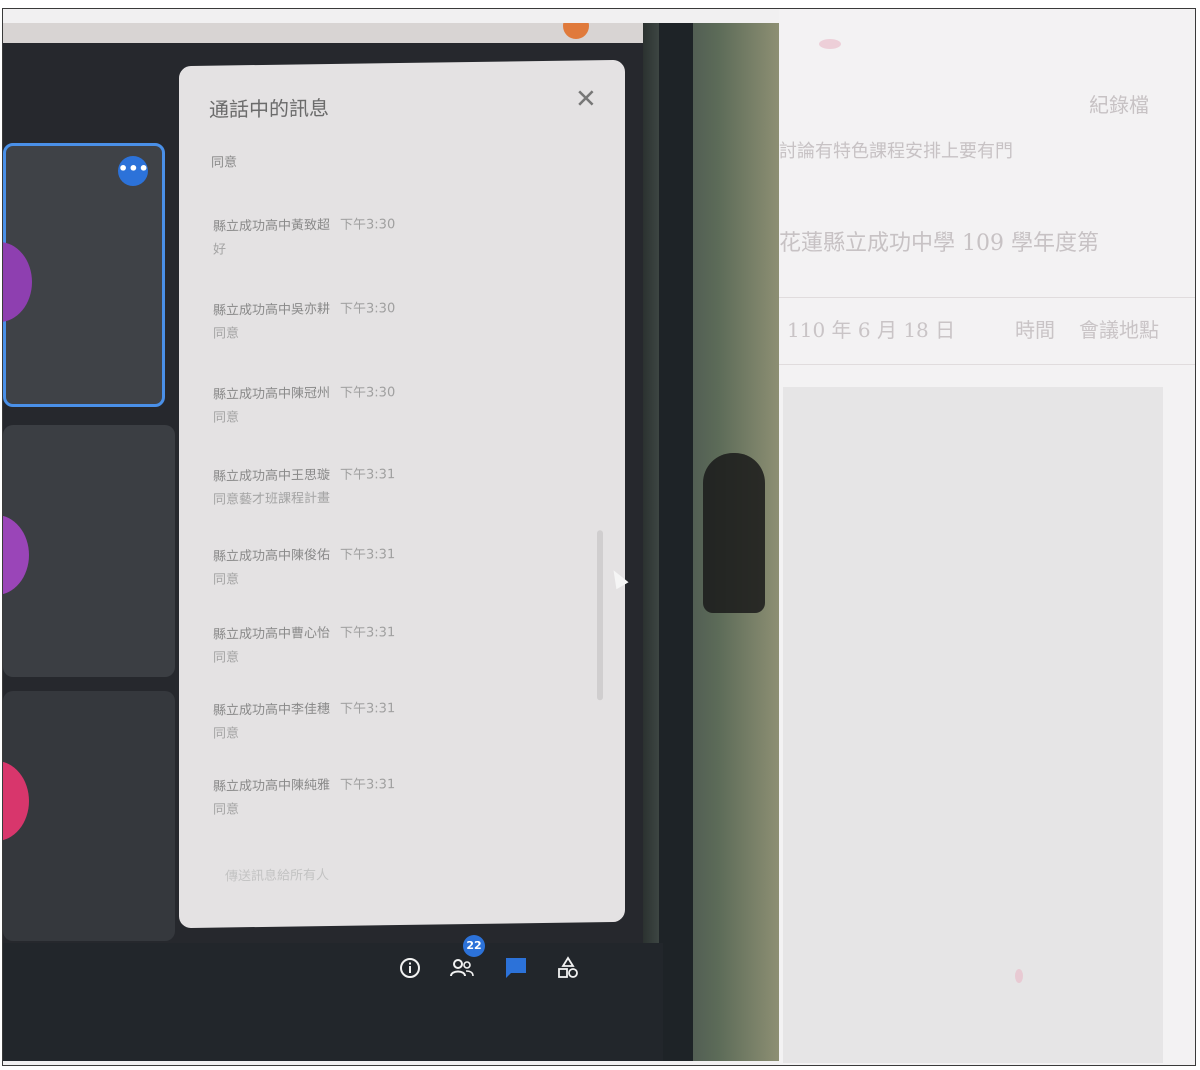 The image size is (1200, 1070). I want to click on monitor-bezel, so click(676, 542).